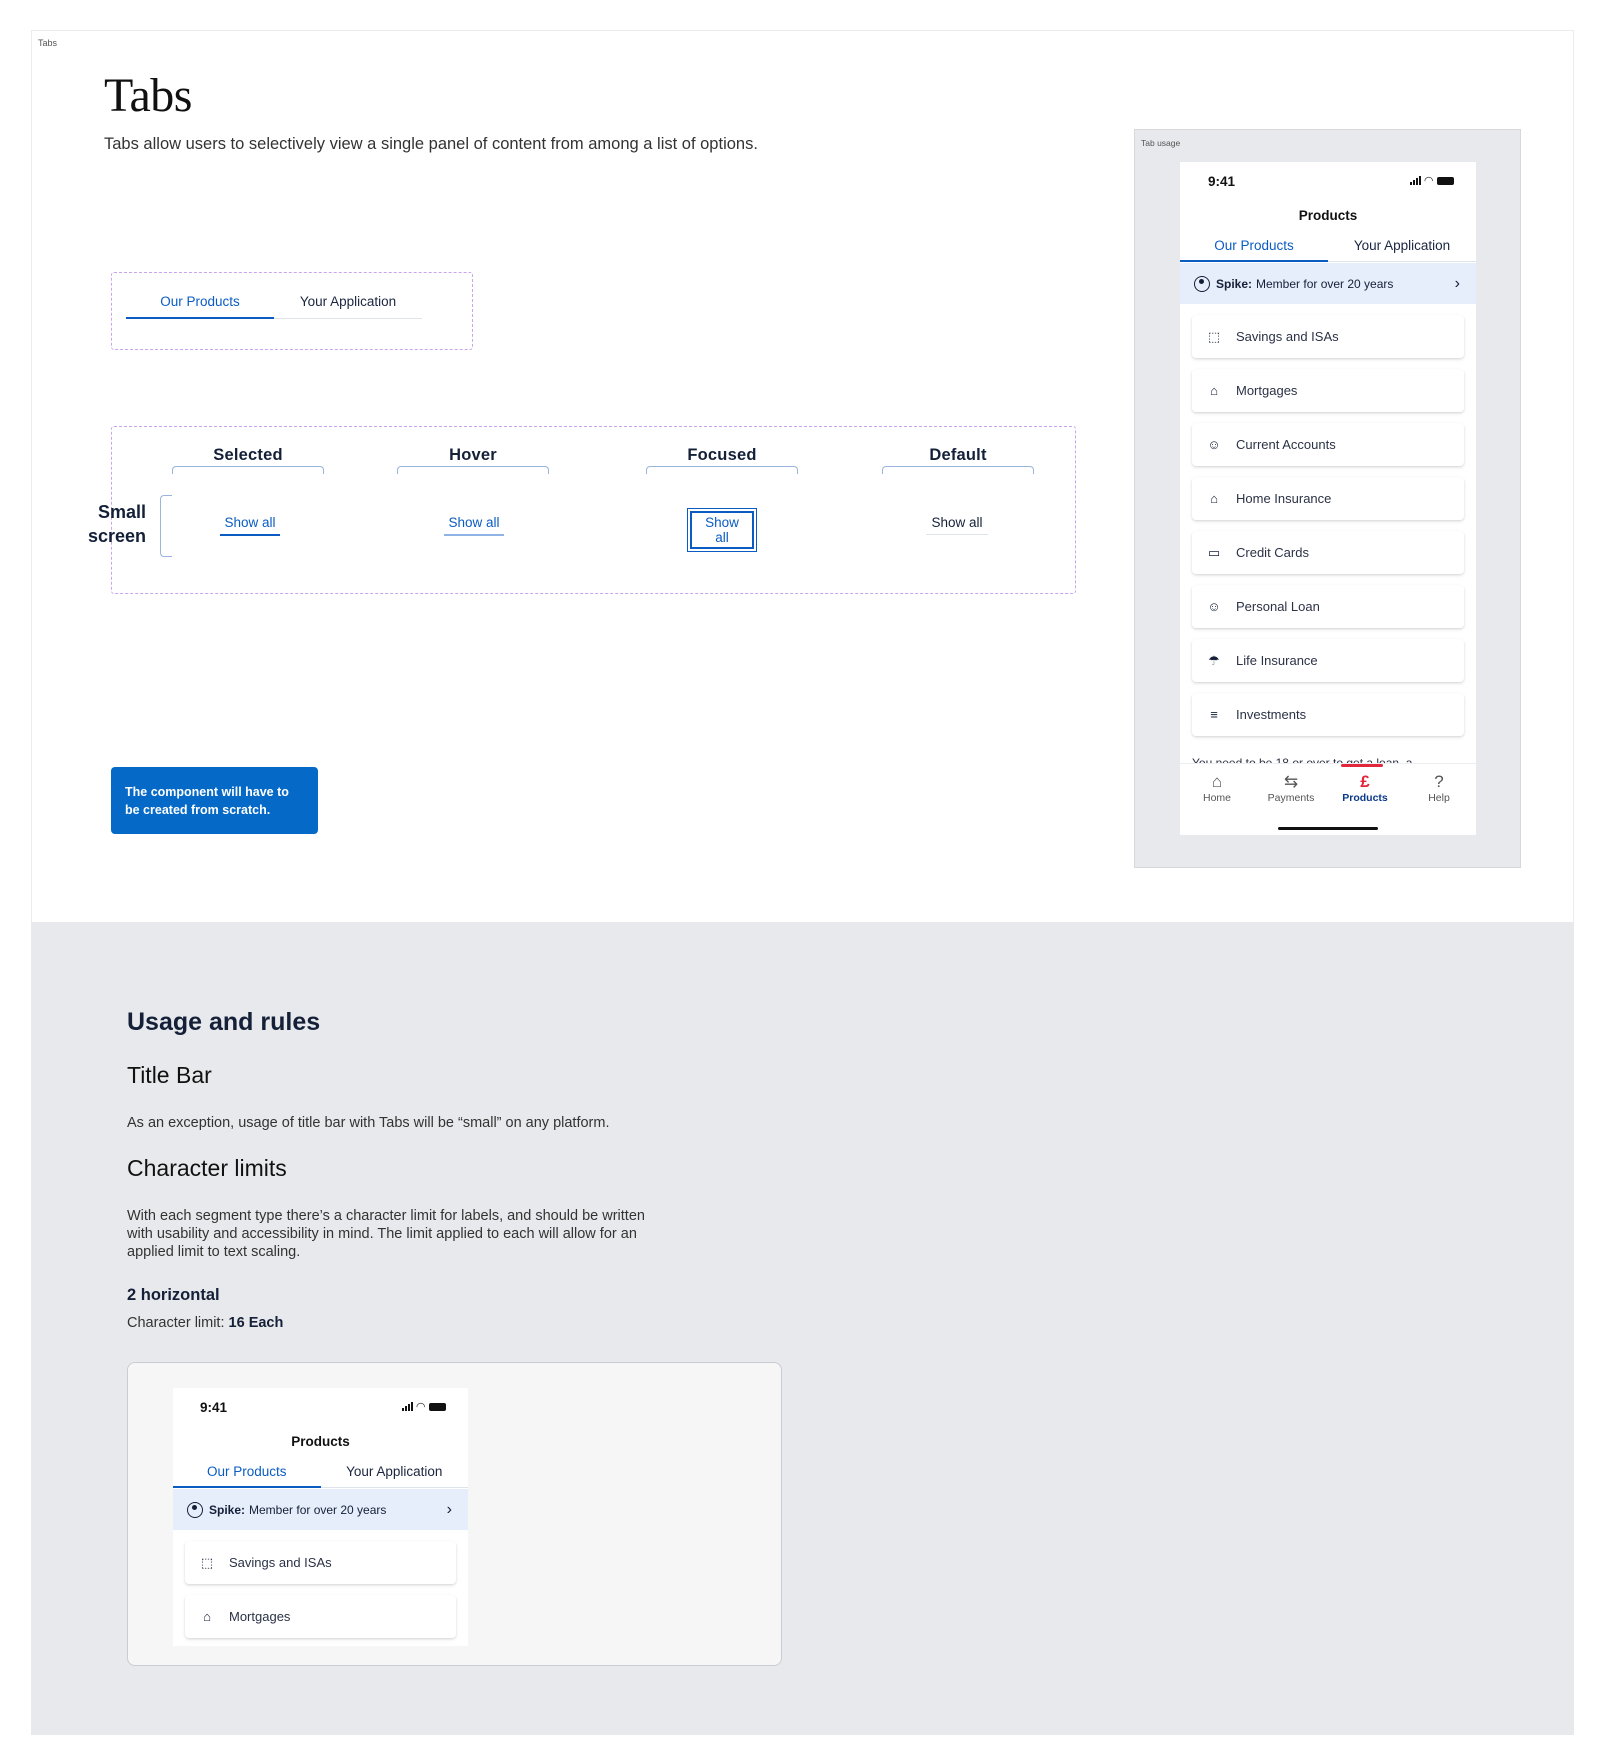 This screenshot has width=1600, height=1761. I want to click on show-all-default: Show all, so click(957, 525).